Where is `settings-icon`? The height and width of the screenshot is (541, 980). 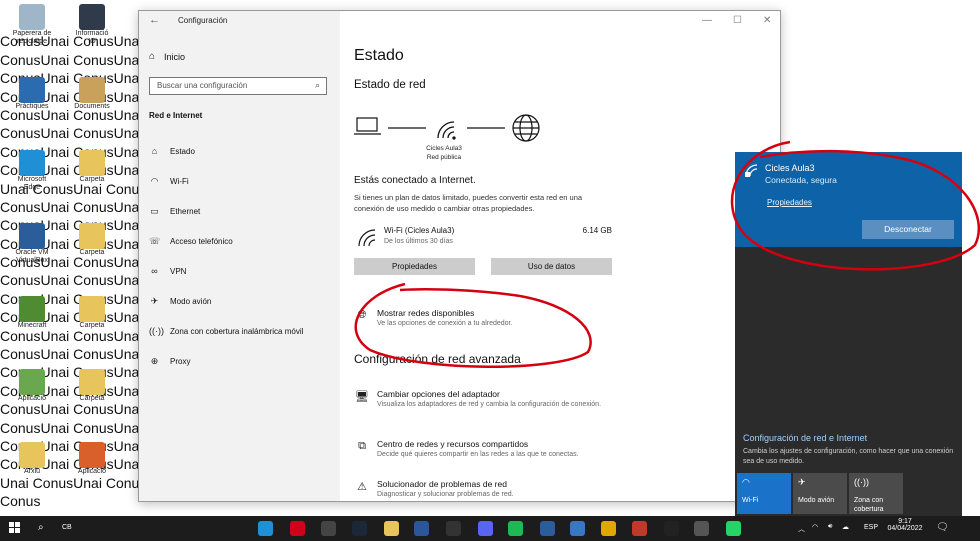
settings-icon is located at coordinates (701, 528).